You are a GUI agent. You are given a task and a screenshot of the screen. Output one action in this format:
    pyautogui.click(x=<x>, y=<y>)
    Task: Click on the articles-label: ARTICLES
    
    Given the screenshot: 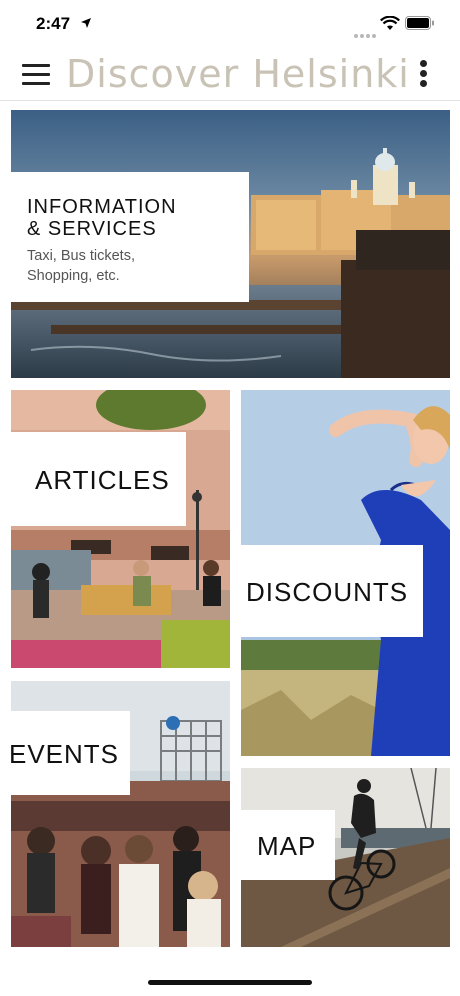 What is the action you would take?
    pyautogui.click(x=98, y=479)
    